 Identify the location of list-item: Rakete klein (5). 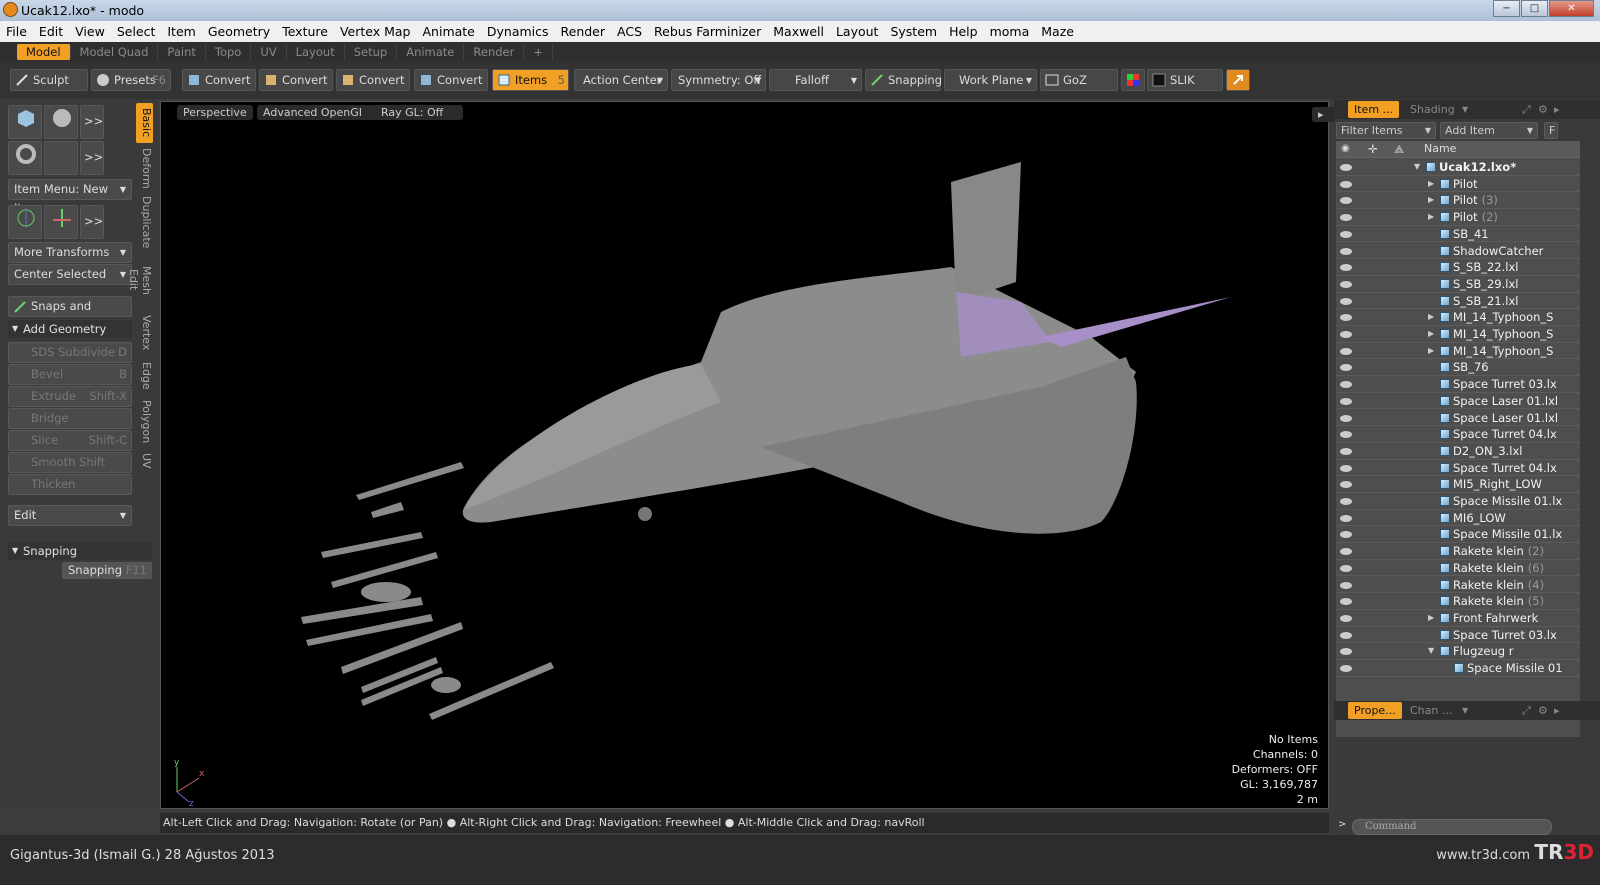
(1458, 601).